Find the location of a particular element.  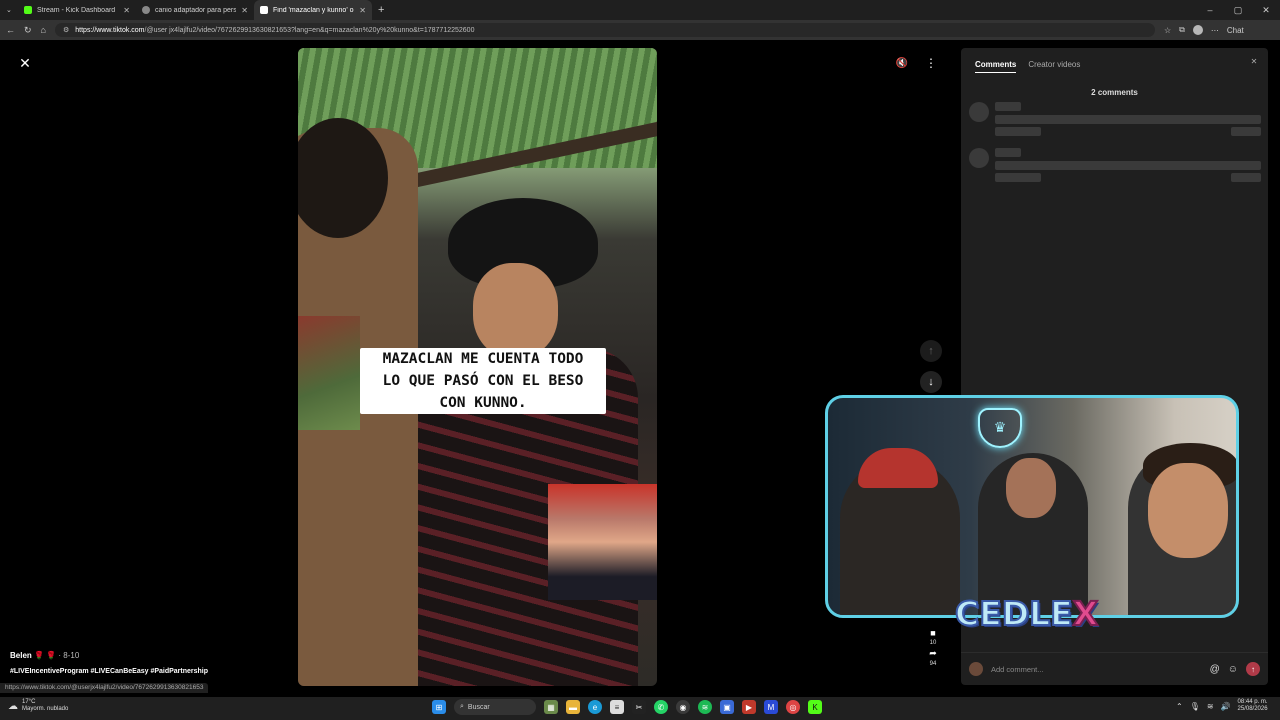

user-avatar is located at coordinates (976, 669).